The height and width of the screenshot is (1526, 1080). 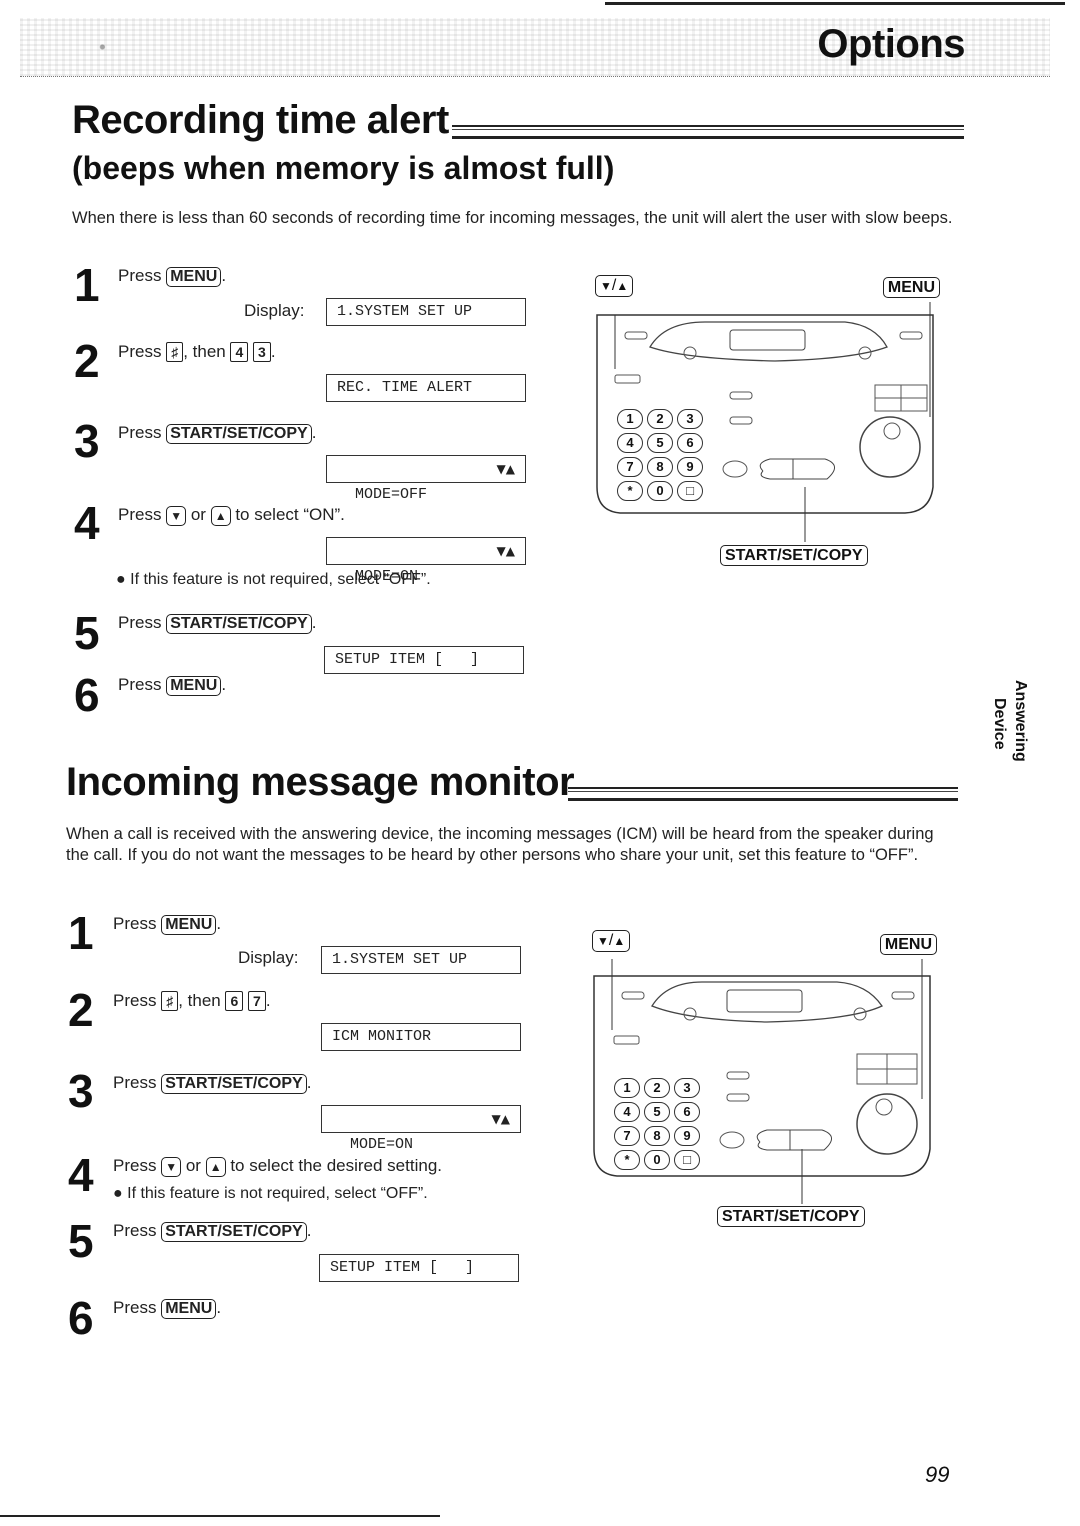 What do you see at coordinates (630, 443) in the screenshot?
I see `keypad-key: 4` at bounding box center [630, 443].